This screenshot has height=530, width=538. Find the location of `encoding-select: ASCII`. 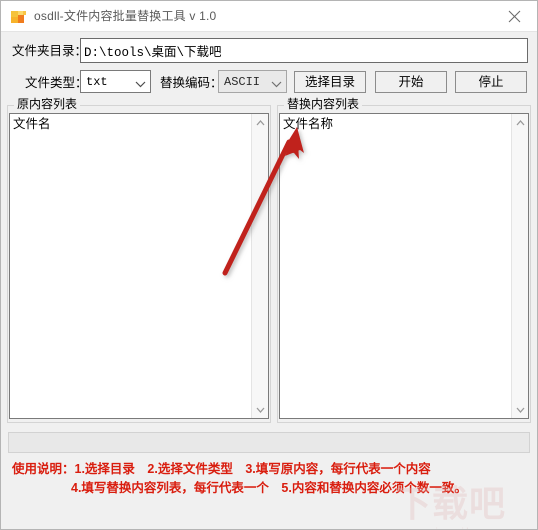

encoding-select: ASCII is located at coordinates (252, 81).